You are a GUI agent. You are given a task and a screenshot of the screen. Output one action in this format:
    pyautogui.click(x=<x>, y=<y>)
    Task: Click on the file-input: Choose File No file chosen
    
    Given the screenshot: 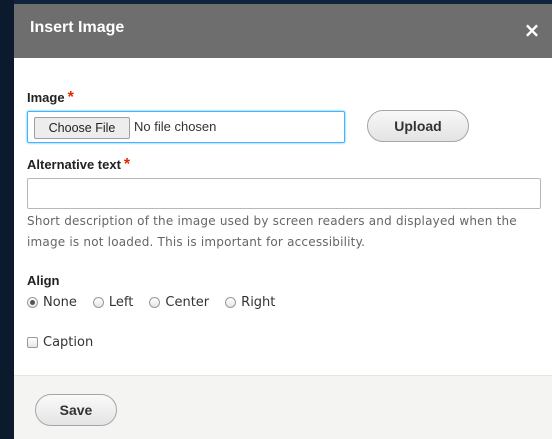 What is the action you would take?
    pyautogui.click(x=186, y=127)
    